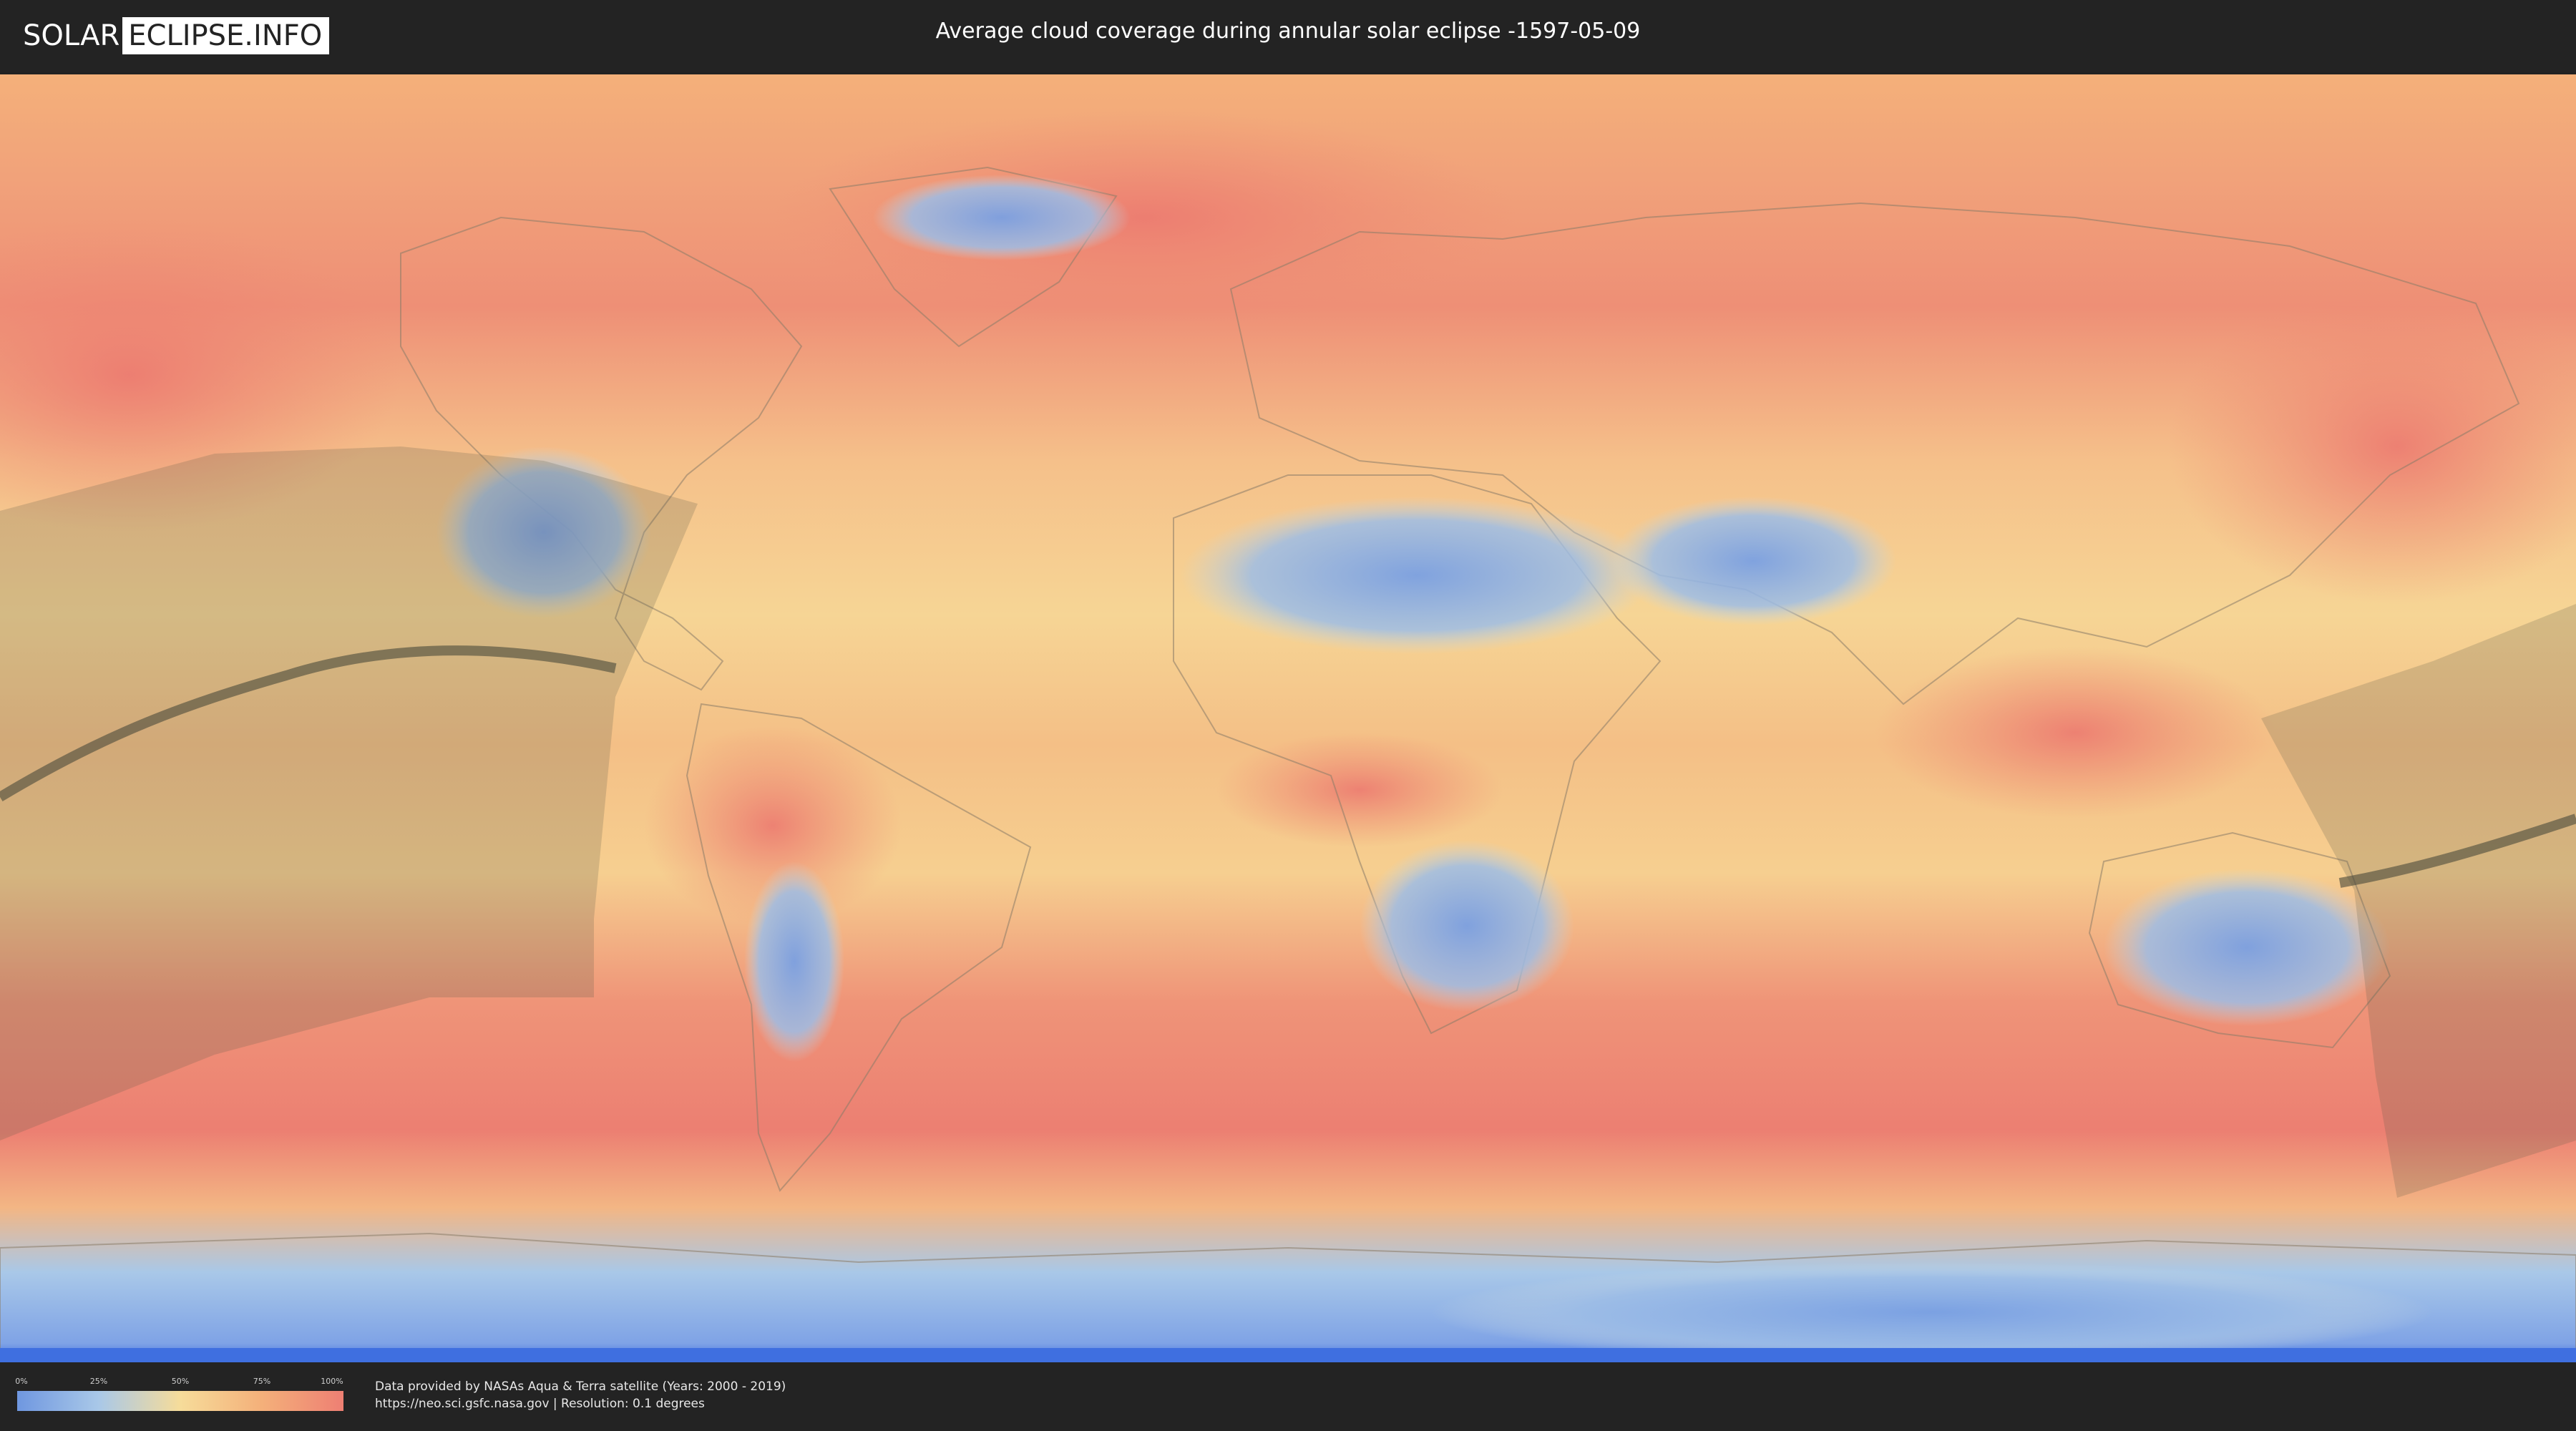 The width and height of the screenshot is (2576, 1431). Describe the element at coordinates (794, 962) in the screenshot. I see `atacama-clear` at that location.